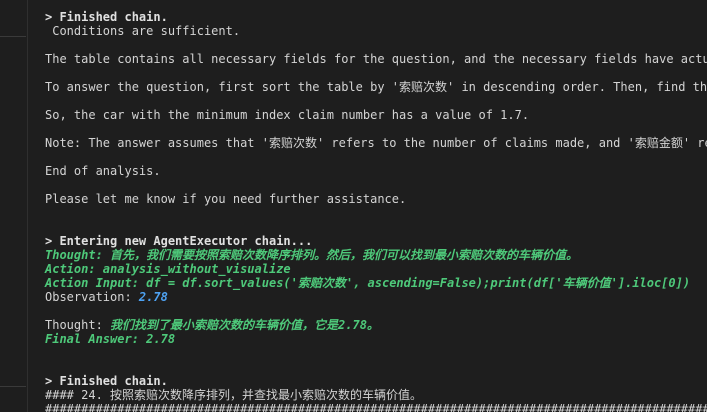 This screenshot has height=412, width=707. I want to click on final-answer-line: Final Answer: 2.78, so click(110, 339).